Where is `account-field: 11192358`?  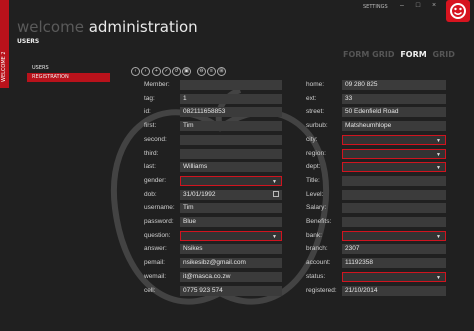 account-field: 11192358 is located at coordinates (394, 263).